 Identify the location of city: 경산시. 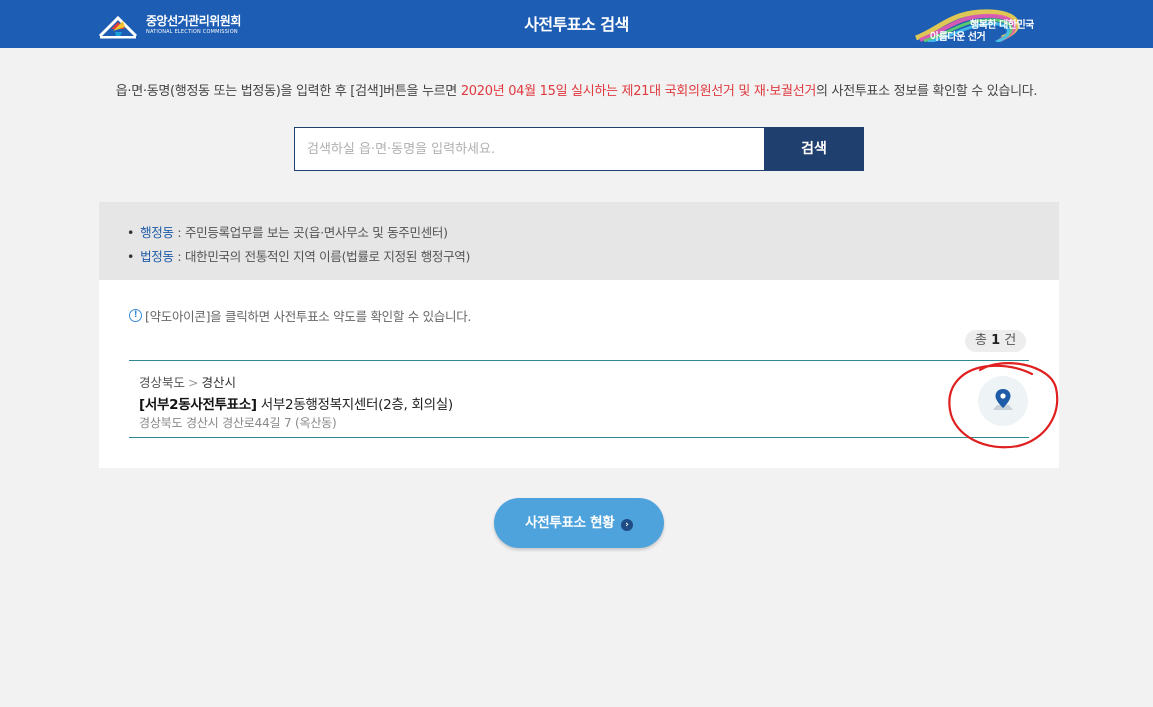
(219, 382).